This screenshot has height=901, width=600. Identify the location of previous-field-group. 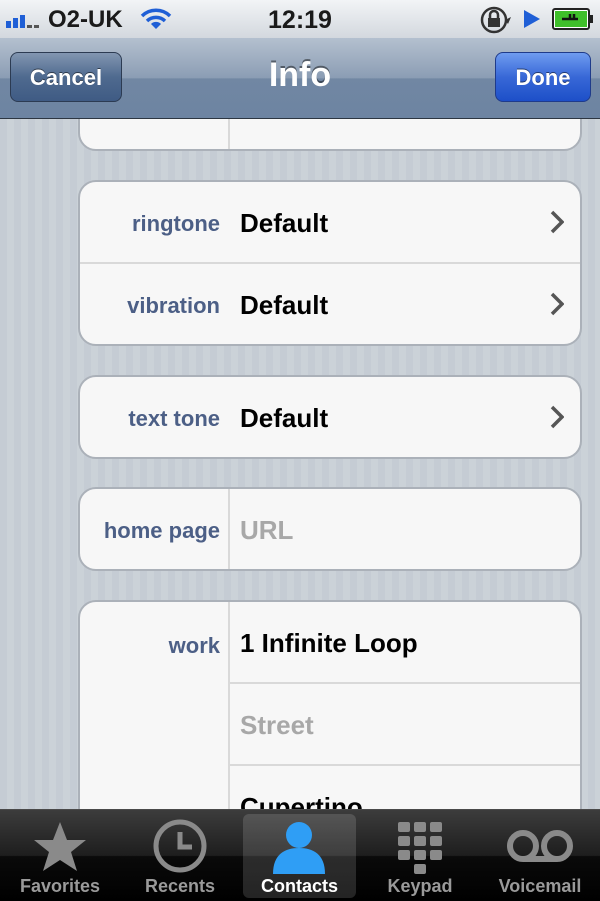
(330, 135).